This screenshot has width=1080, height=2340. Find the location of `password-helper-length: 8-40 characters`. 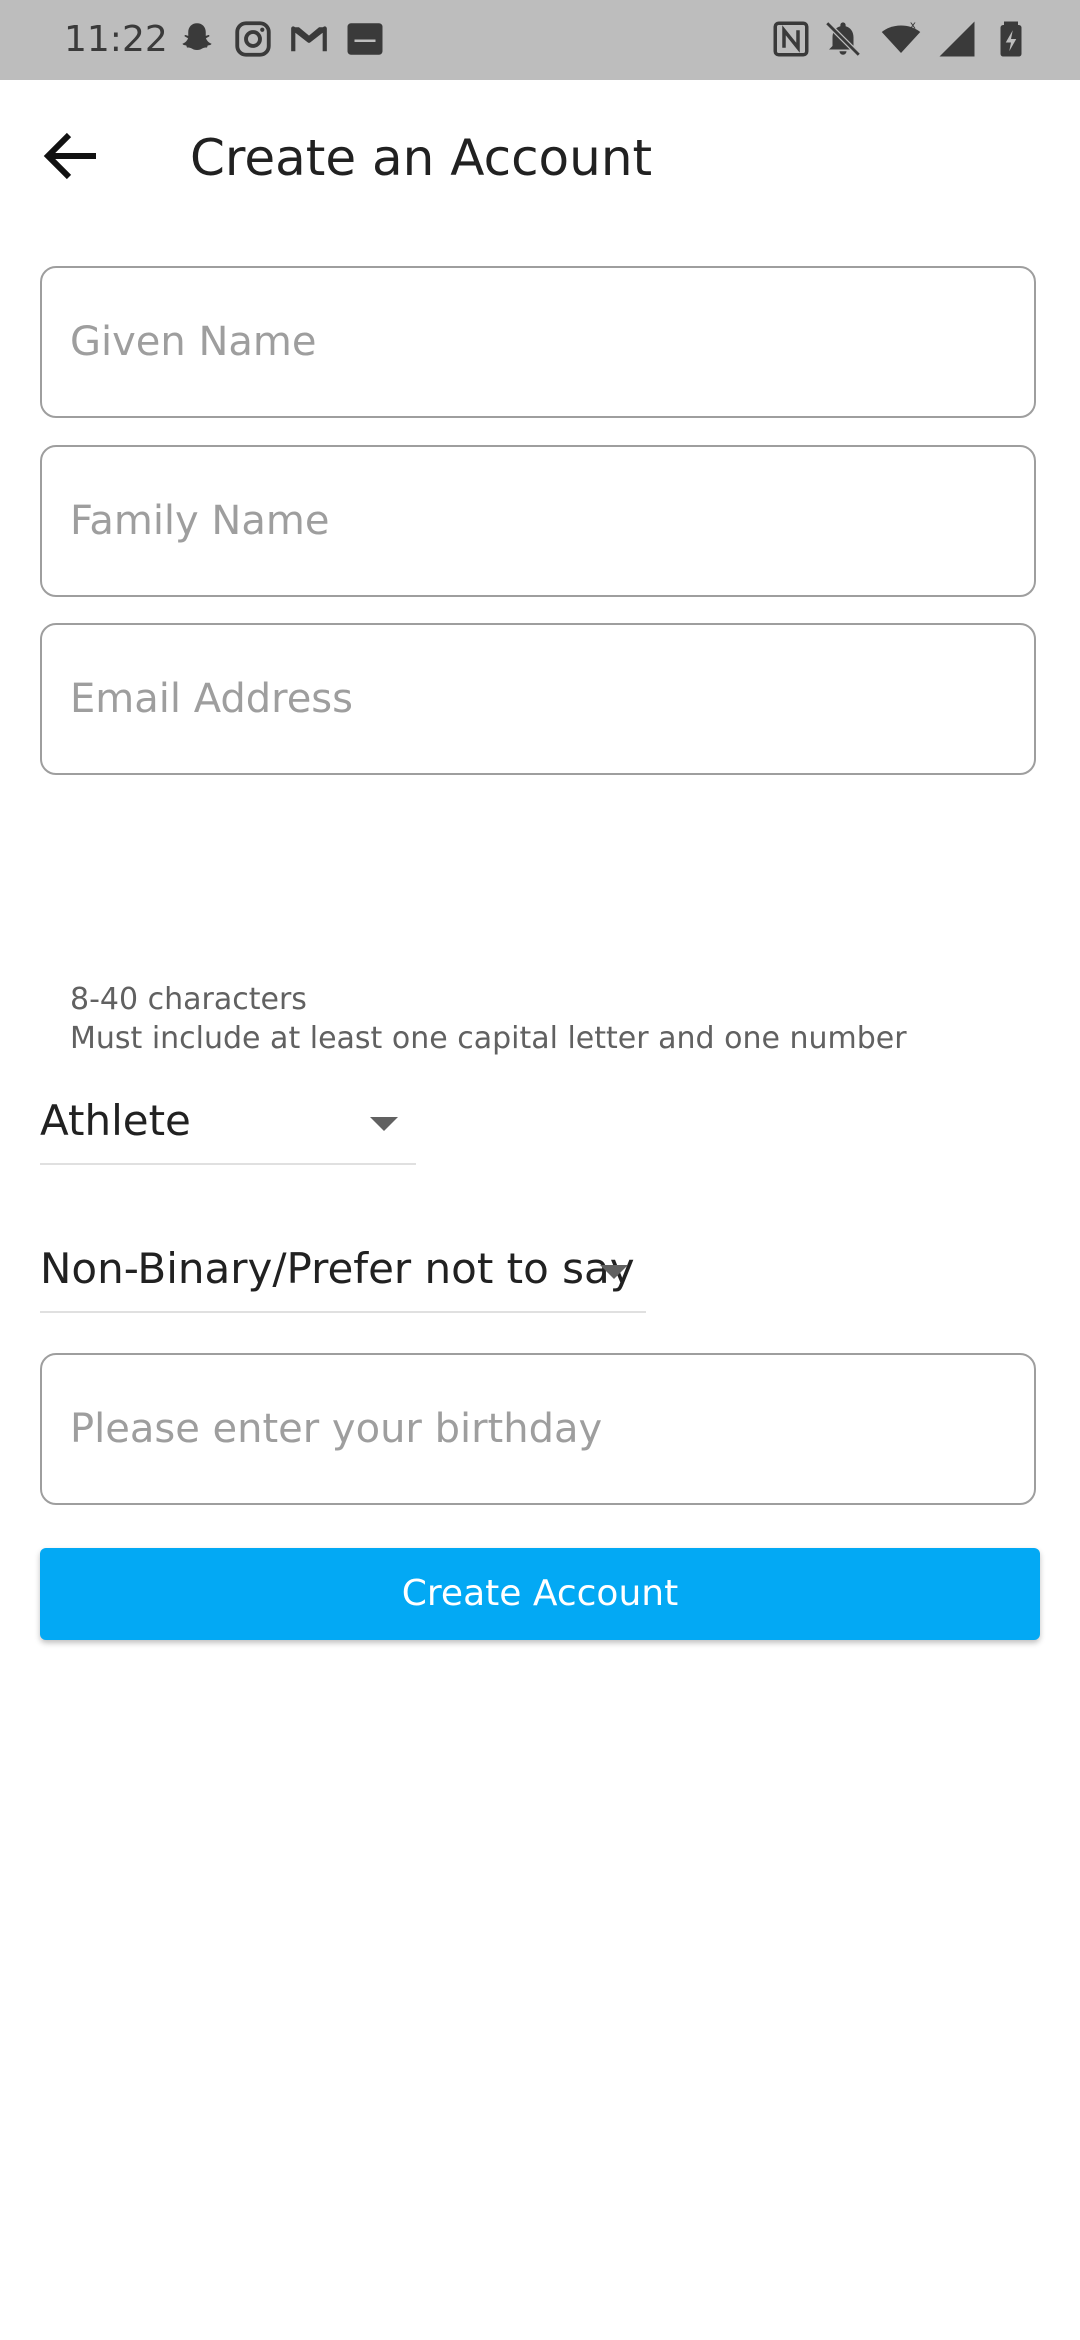

password-helper-length: 8-40 characters is located at coordinates (188, 999).